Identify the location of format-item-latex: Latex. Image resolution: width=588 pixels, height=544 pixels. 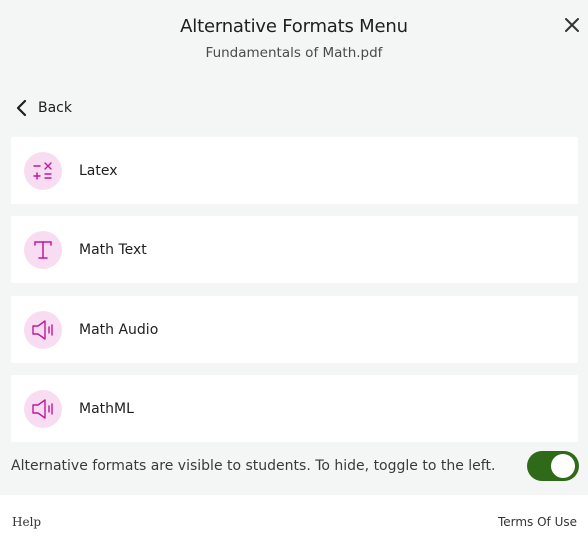
(294, 170).